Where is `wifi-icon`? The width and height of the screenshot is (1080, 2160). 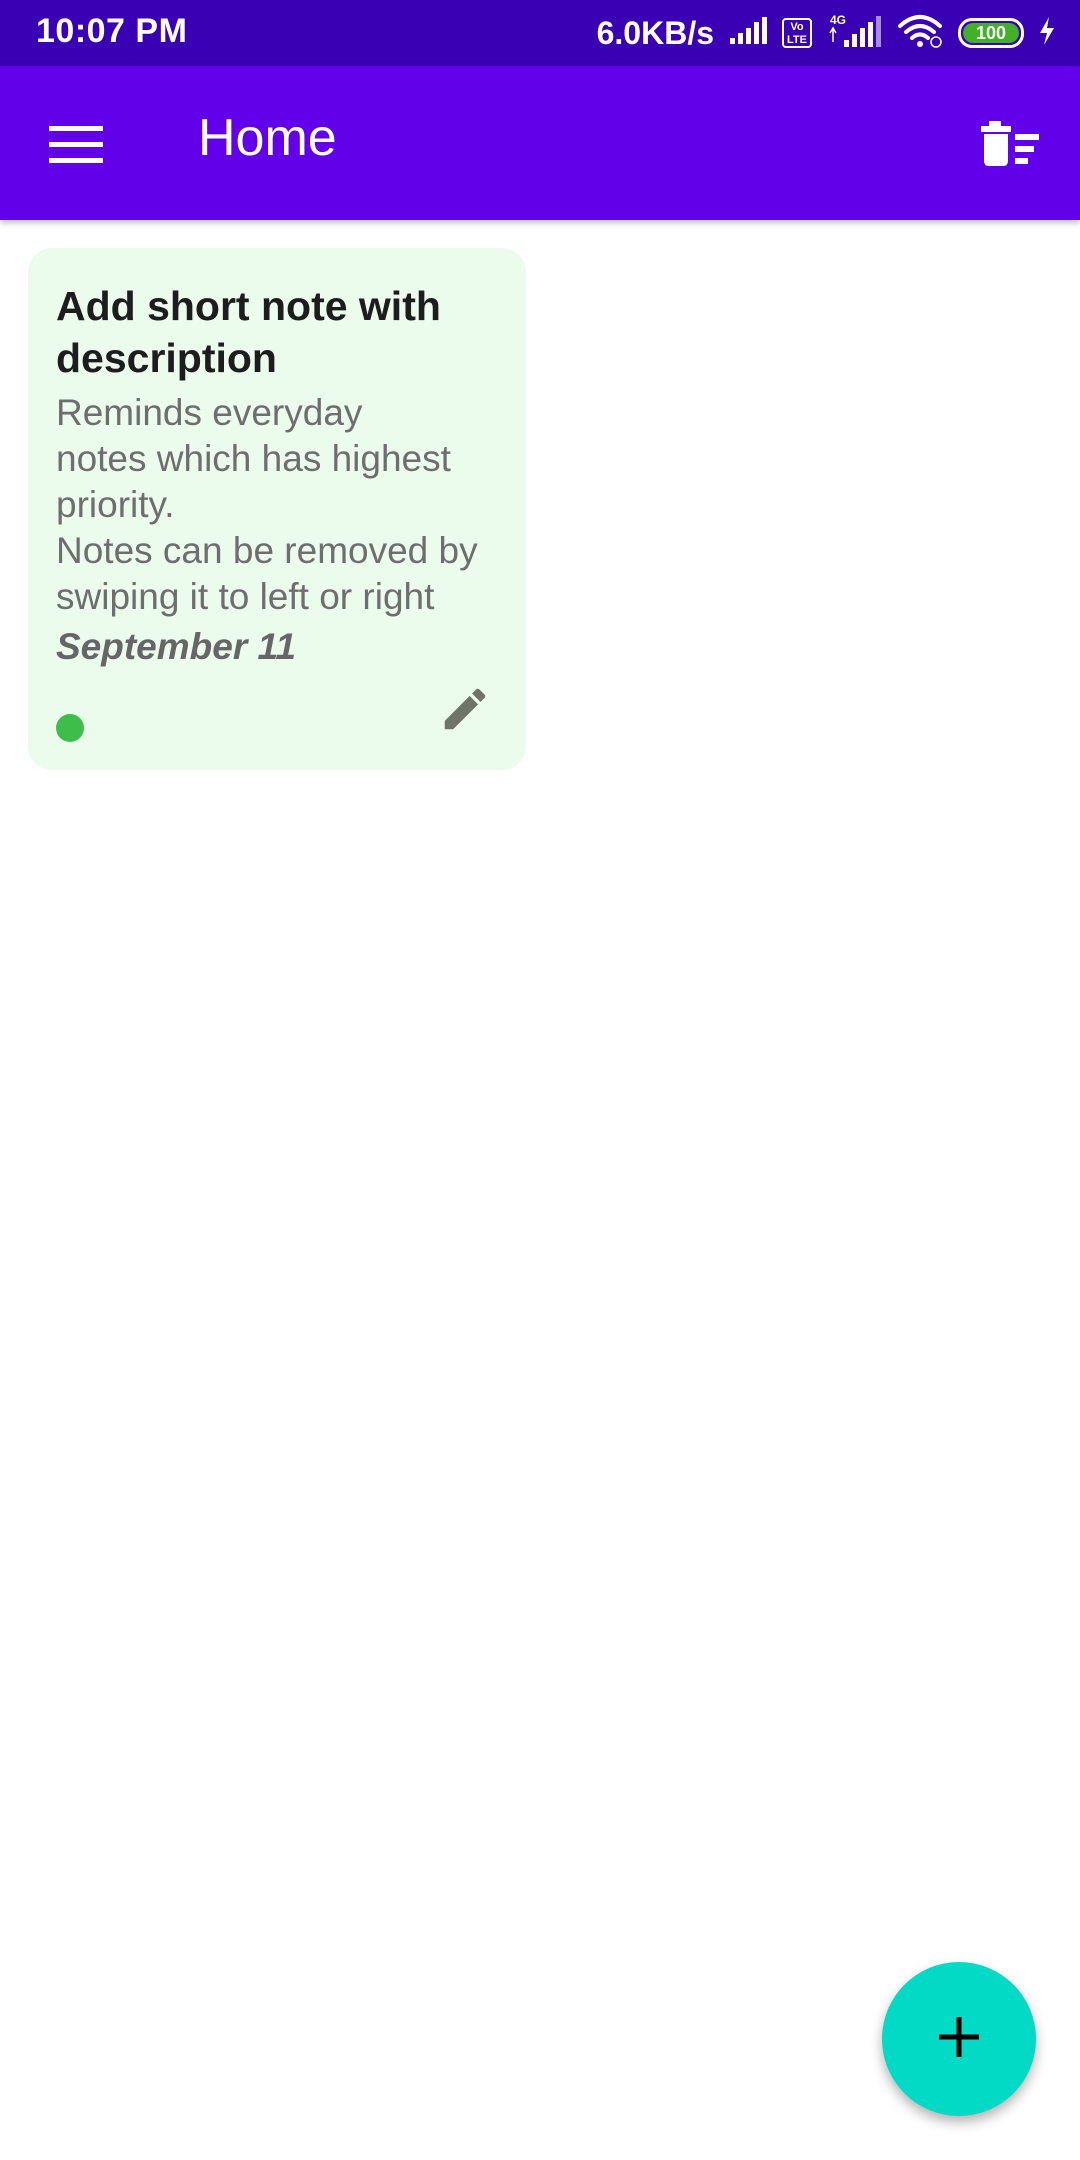 wifi-icon is located at coordinates (920, 33).